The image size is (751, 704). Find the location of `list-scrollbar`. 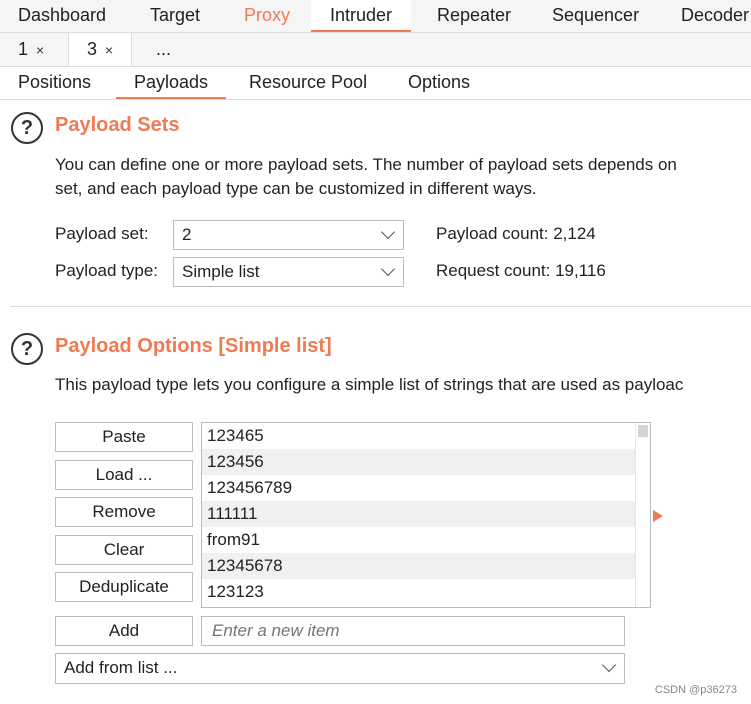

list-scrollbar is located at coordinates (642, 515).